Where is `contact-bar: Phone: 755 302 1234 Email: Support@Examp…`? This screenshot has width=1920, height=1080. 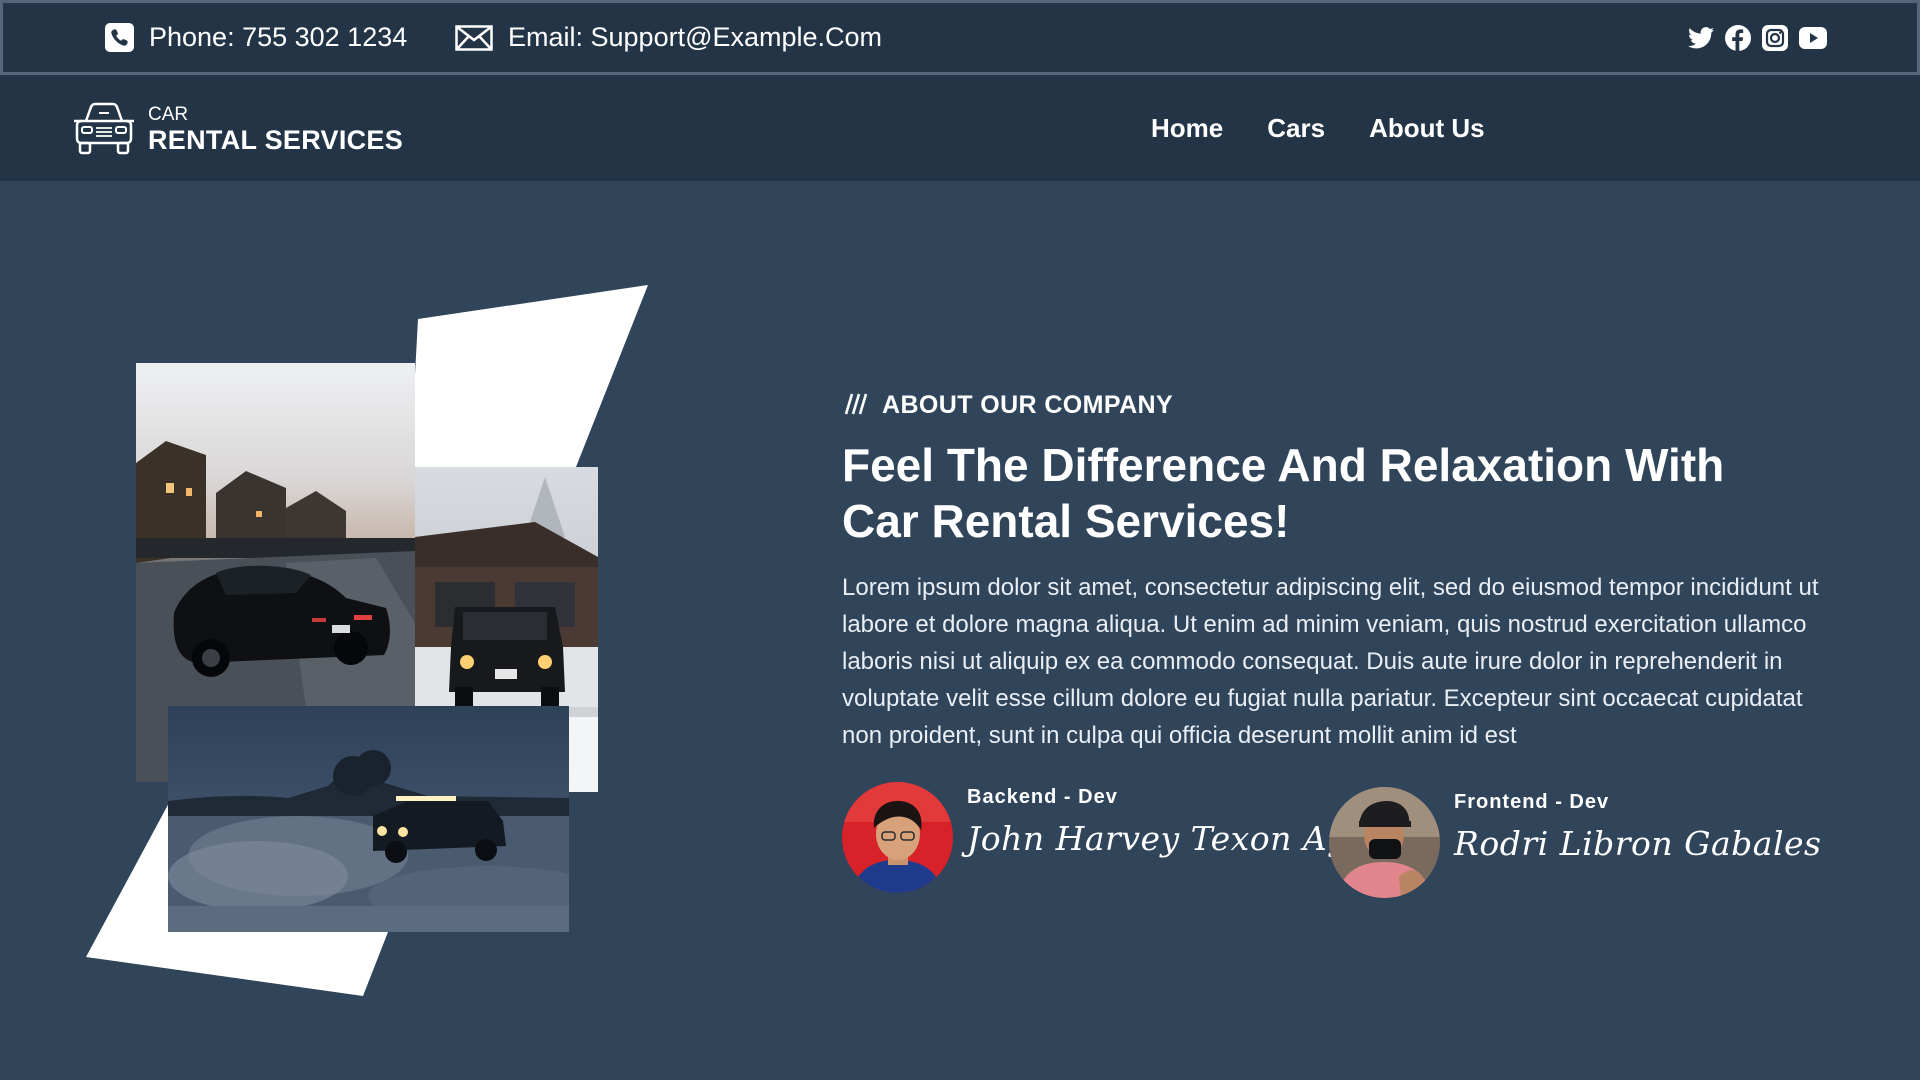 contact-bar: Phone: 755 302 1234 Email: Support@Examp… is located at coordinates (960, 37).